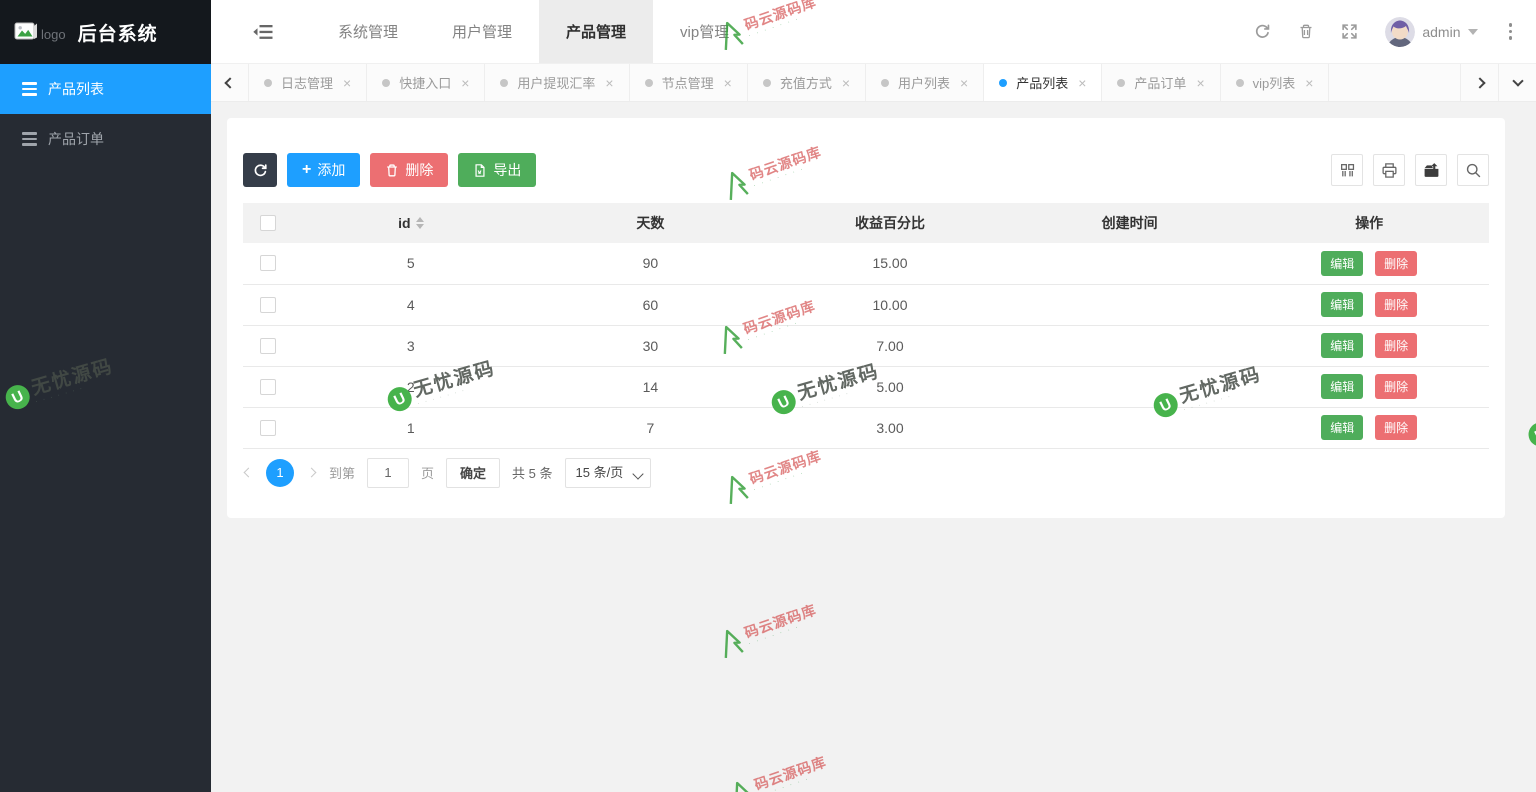 This screenshot has height=792, width=1536. Describe the element at coordinates (650, 305) in the screenshot. I see `cell-days: 60` at that location.